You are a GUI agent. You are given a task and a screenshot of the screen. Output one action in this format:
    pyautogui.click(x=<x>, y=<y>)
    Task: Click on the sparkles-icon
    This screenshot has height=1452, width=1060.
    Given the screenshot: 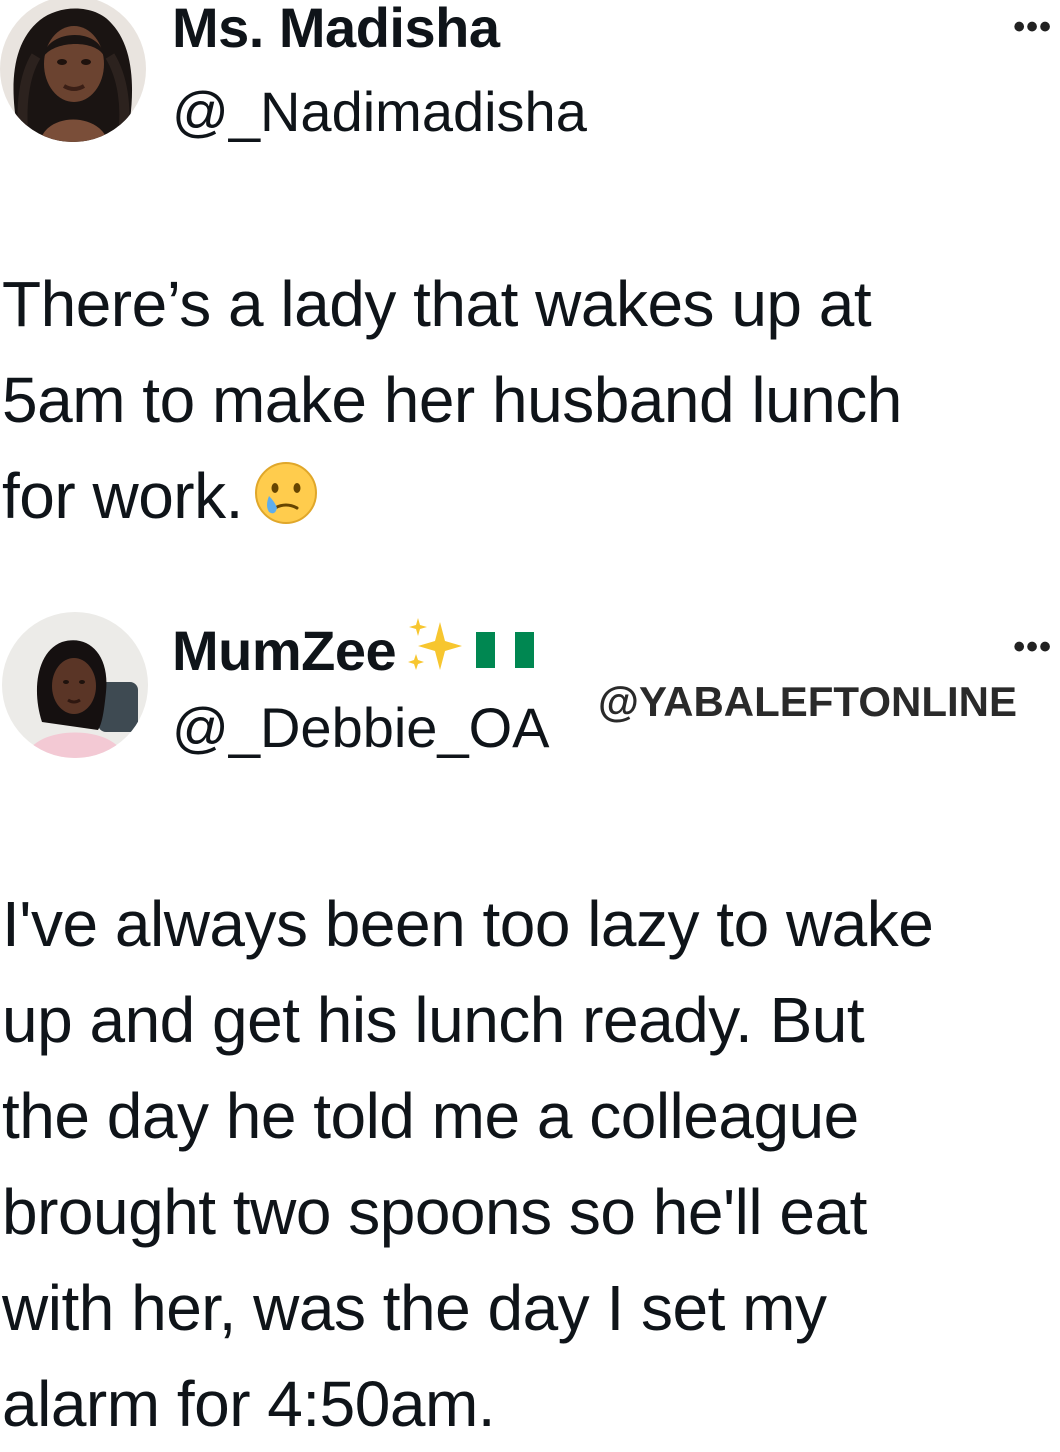 What is the action you would take?
    pyautogui.click(x=435, y=644)
    